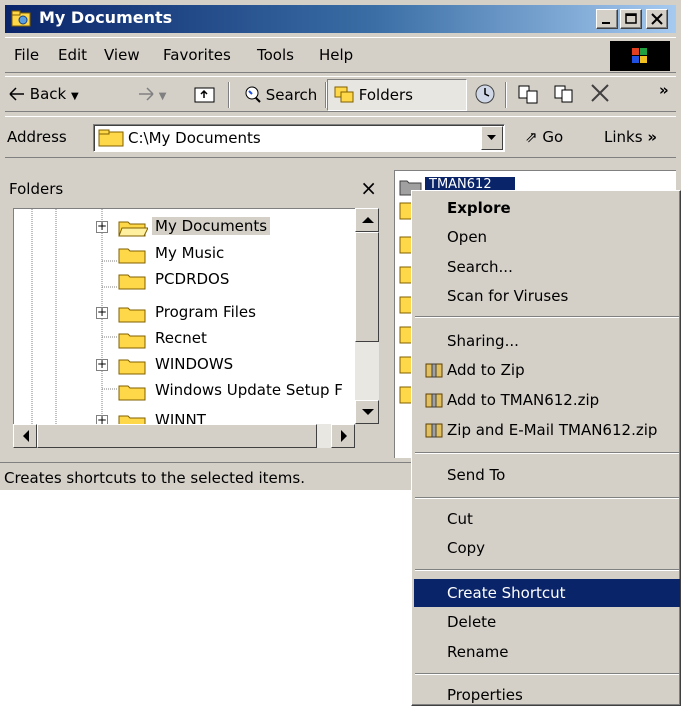 This screenshot has height=709, width=681. Describe the element at coordinates (275, 55) in the screenshot. I see `menu-tools: Tools` at that location.